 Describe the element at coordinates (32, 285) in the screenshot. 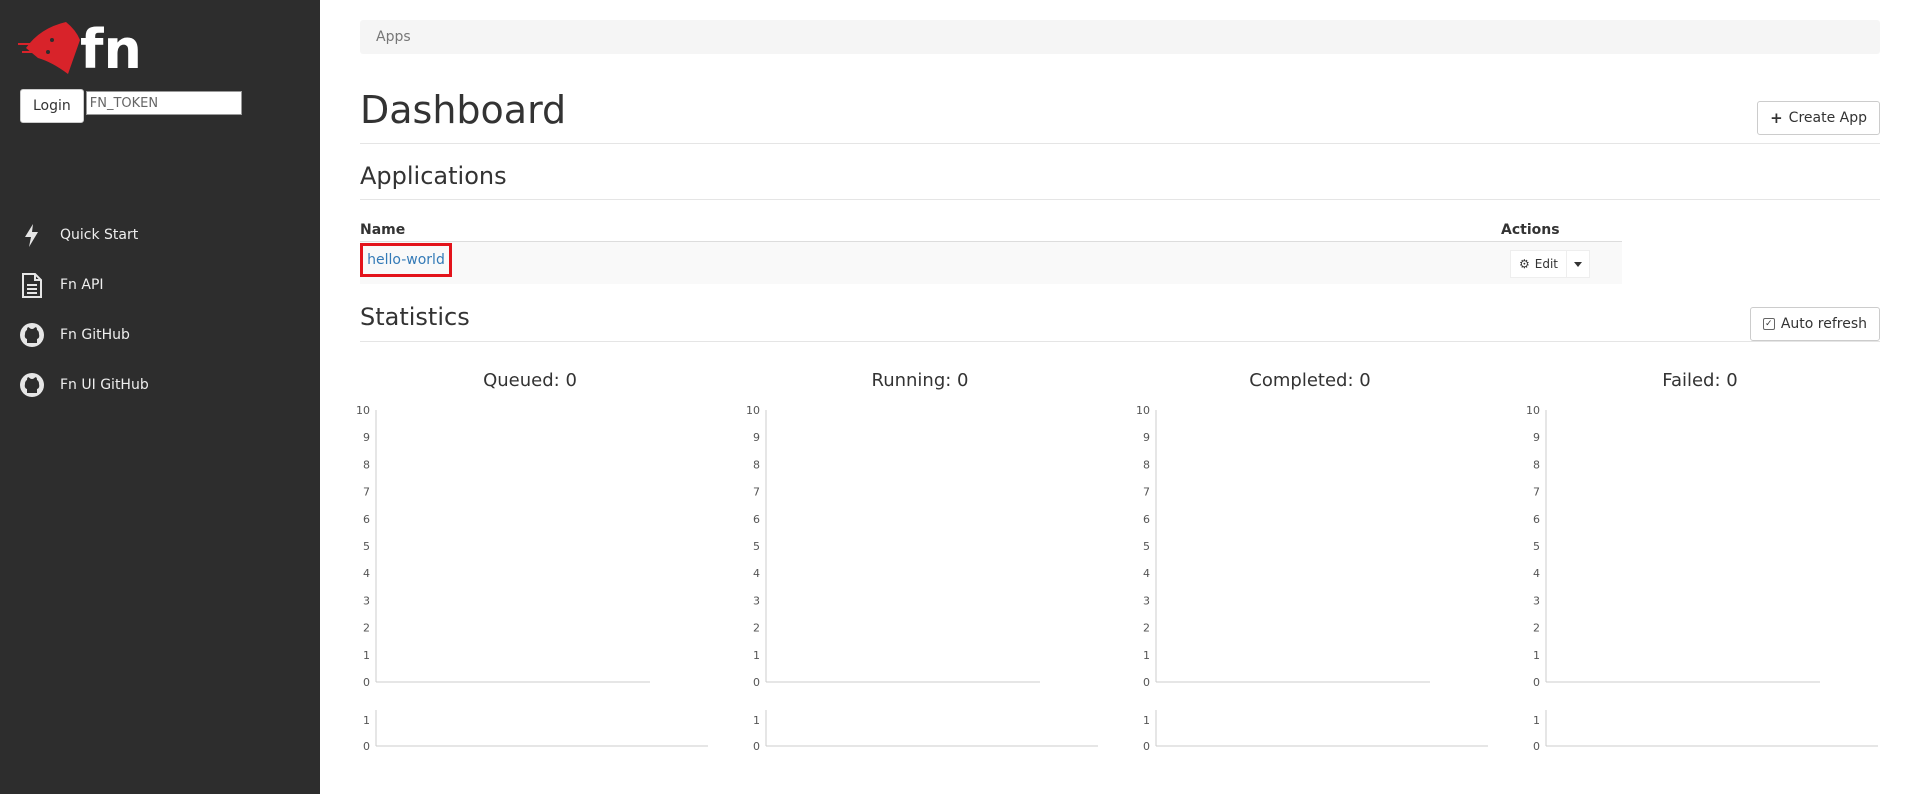

I see `document-icon` at that location.